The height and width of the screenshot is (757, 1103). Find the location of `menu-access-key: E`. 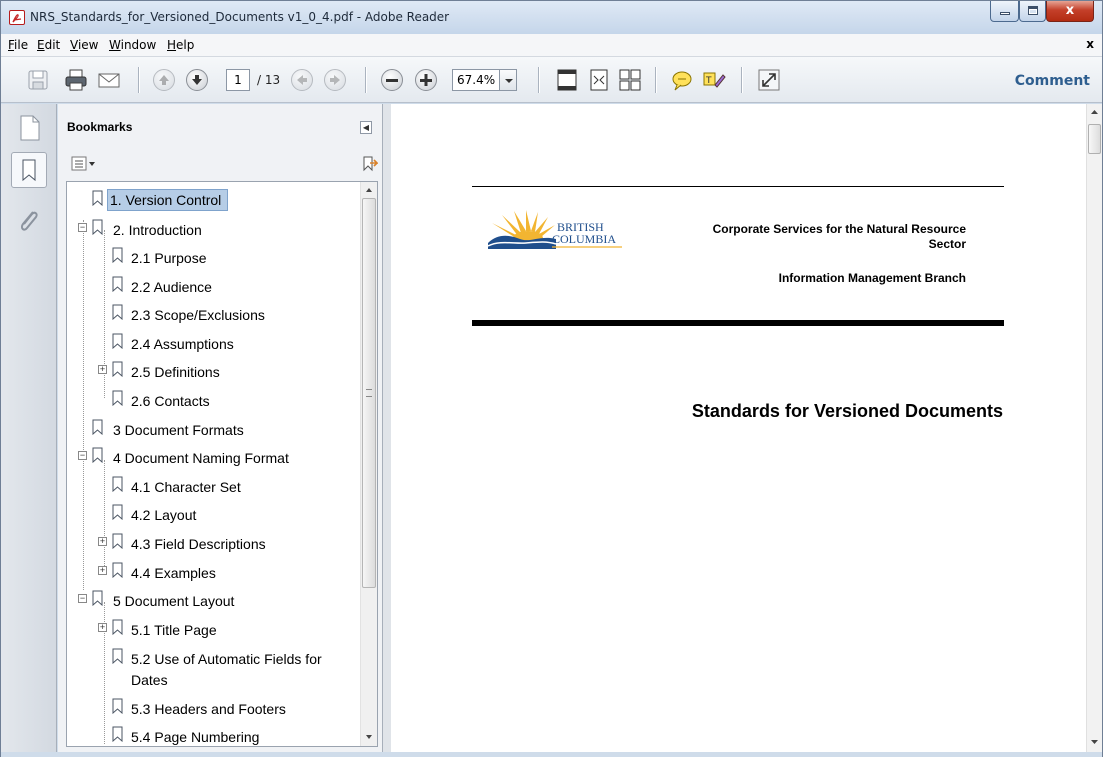

menu-access-key: E is located at coordinates (41, 45).